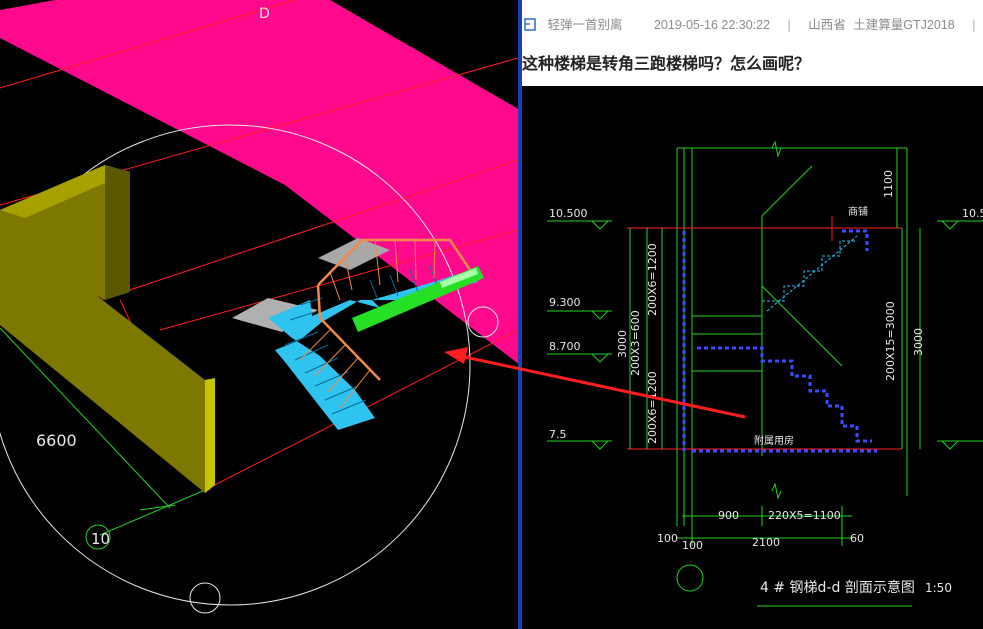 The height and width of the screenshot is (629, 983). Describe the element at coordinates (903, 25) in the screenshot. I see `post-product: 土建算量GTJ2018` at that location.